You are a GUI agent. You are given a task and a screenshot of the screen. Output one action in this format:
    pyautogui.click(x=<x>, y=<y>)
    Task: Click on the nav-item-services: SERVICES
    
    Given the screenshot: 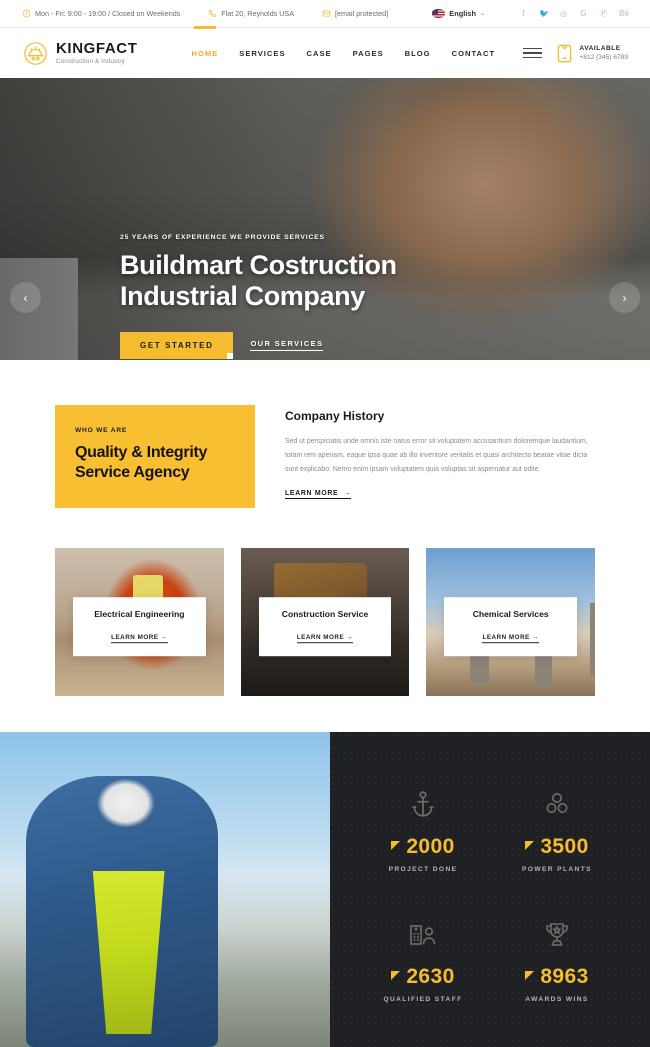 What is the action you would take?
    pyautogui.click(x=262, y=53)
    